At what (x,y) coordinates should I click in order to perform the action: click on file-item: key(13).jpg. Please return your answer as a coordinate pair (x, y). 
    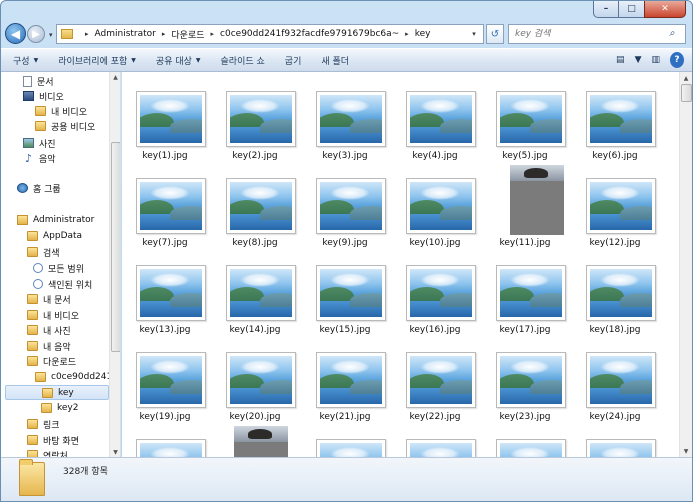
    Looking at the image, I should click on (165, 290).